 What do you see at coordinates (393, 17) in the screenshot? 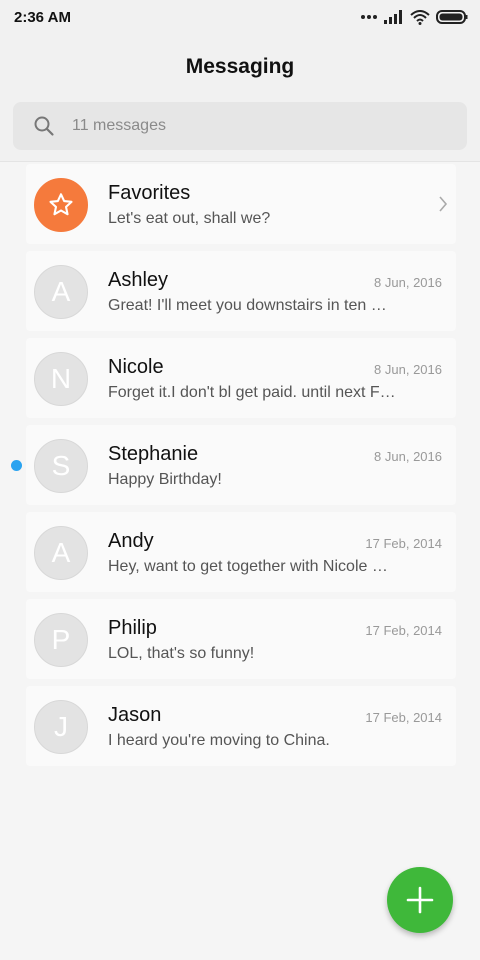
I see `signal-icon` at bounding box center [393, 17].